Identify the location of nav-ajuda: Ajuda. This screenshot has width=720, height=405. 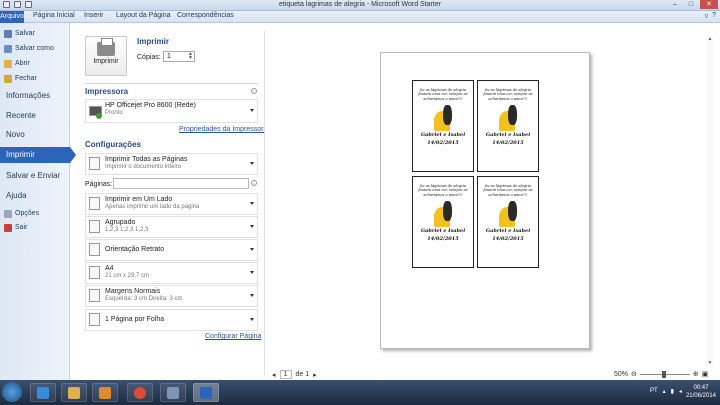
(35, 196).